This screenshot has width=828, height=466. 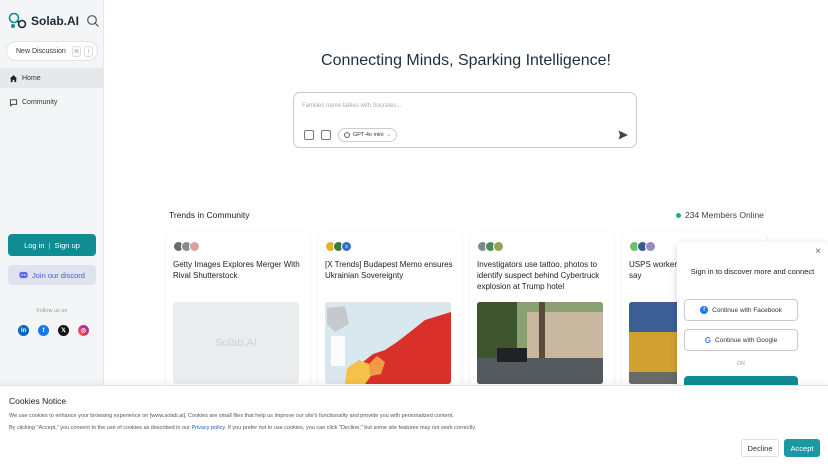 I want to click on follow-us-label: Follow us on, so click(x=52, y=311).